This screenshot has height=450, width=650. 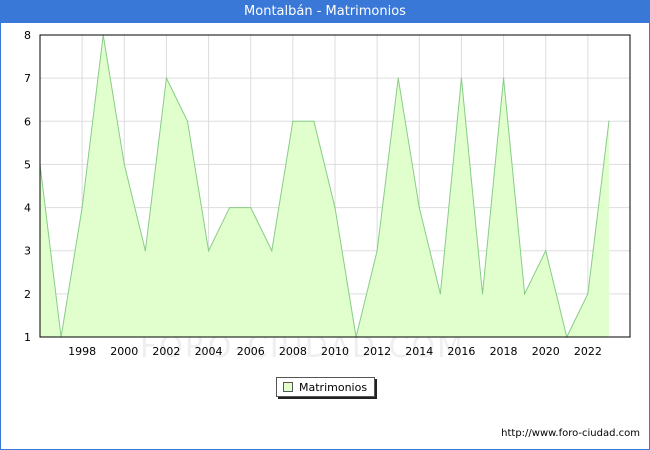 I want to click on legend-swatch, so click(x=288, y=387).